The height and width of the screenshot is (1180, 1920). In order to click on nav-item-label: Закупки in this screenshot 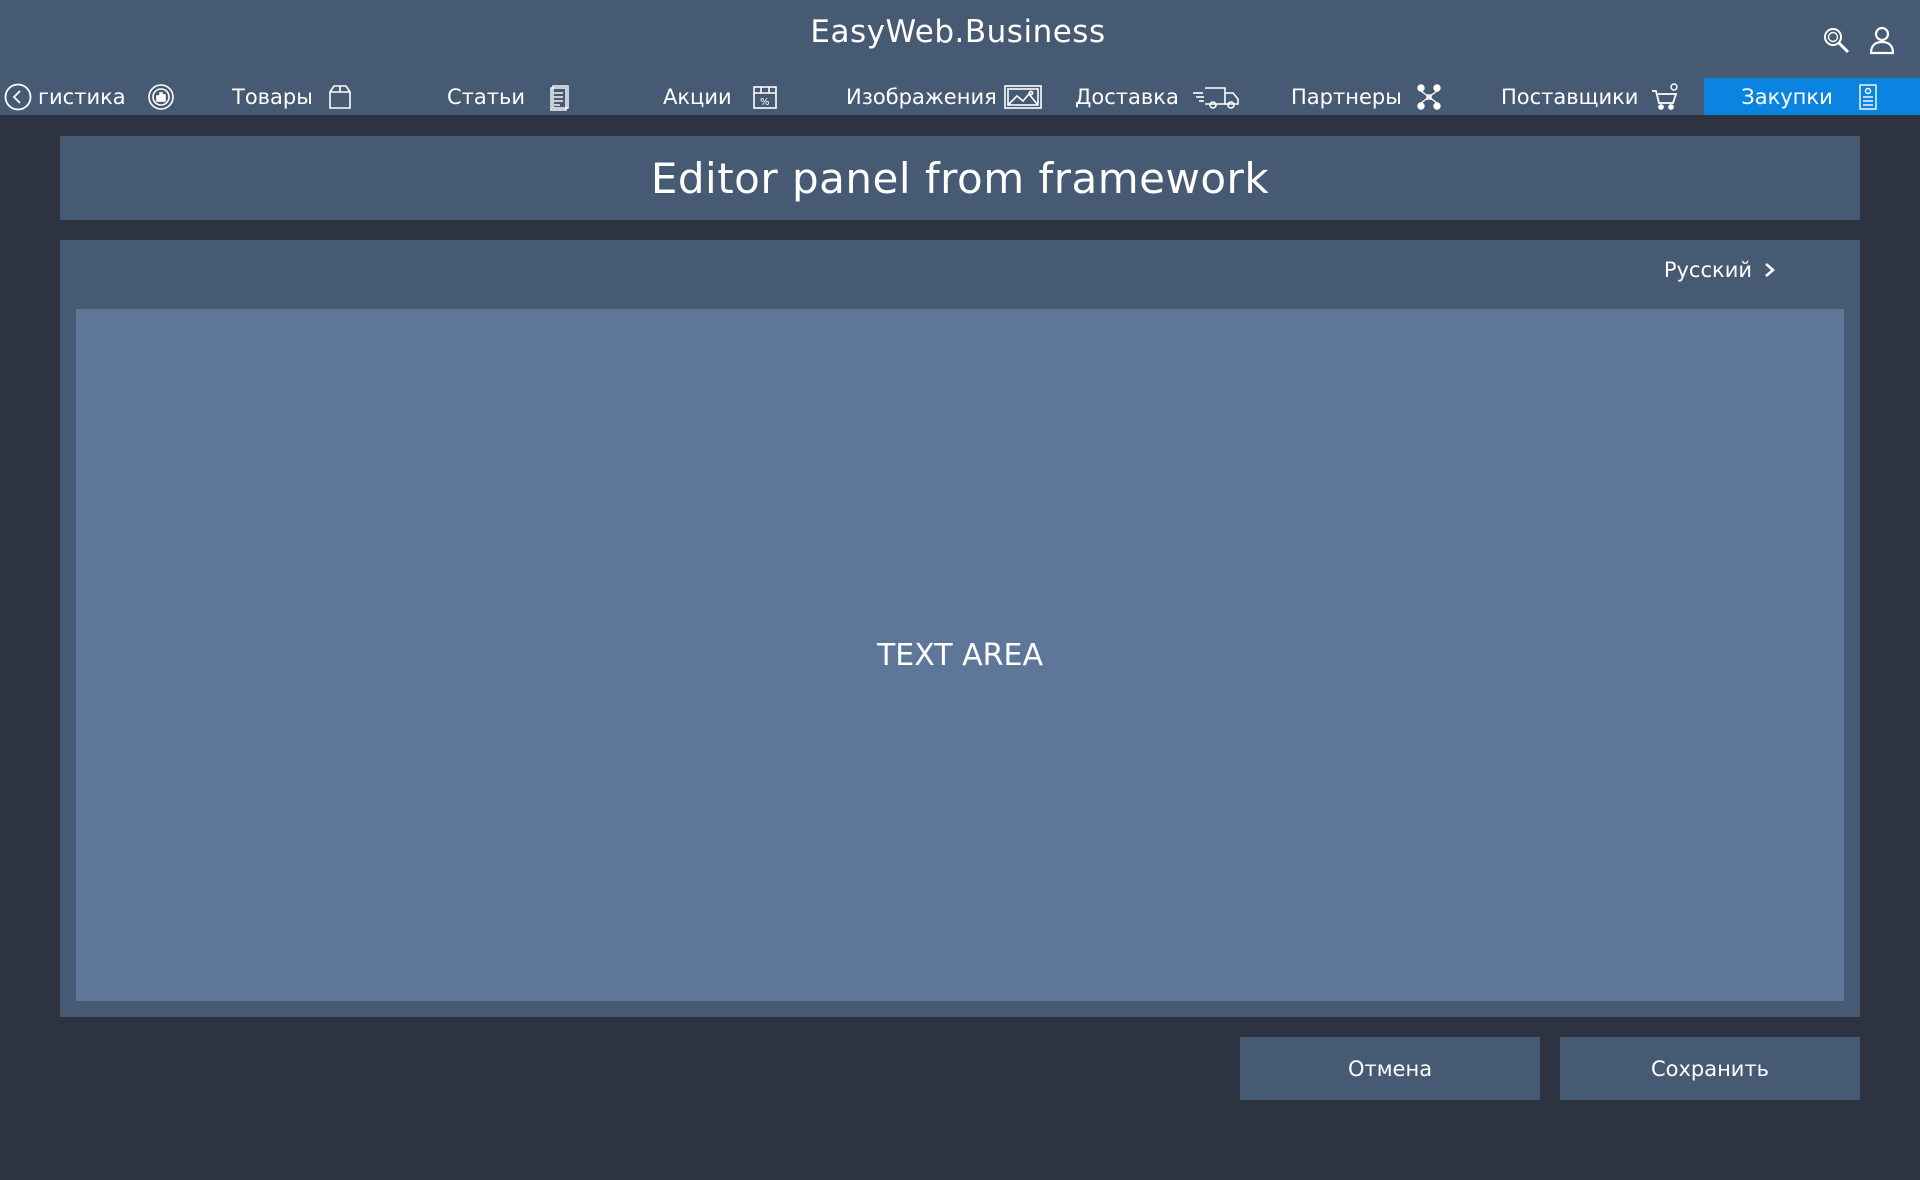, I will do `click(1787, 96)`.